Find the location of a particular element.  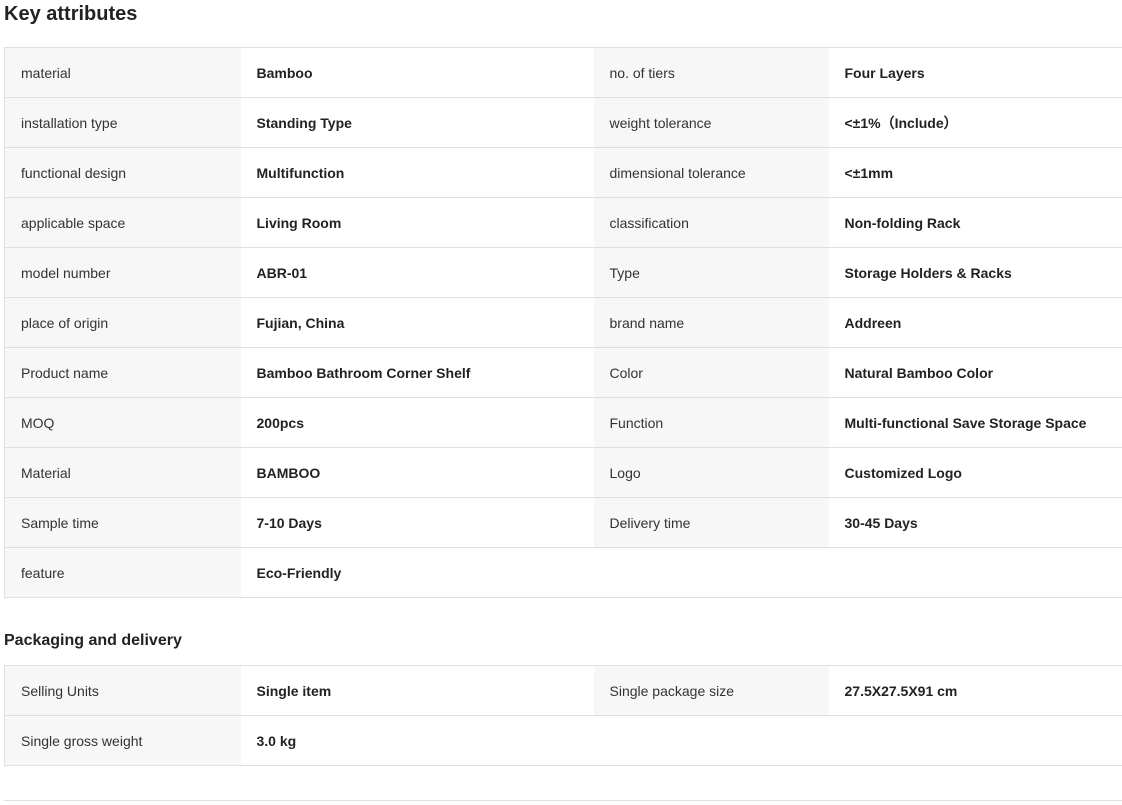

attribute-key: weight tolerance is located at coordinates (711, 122).